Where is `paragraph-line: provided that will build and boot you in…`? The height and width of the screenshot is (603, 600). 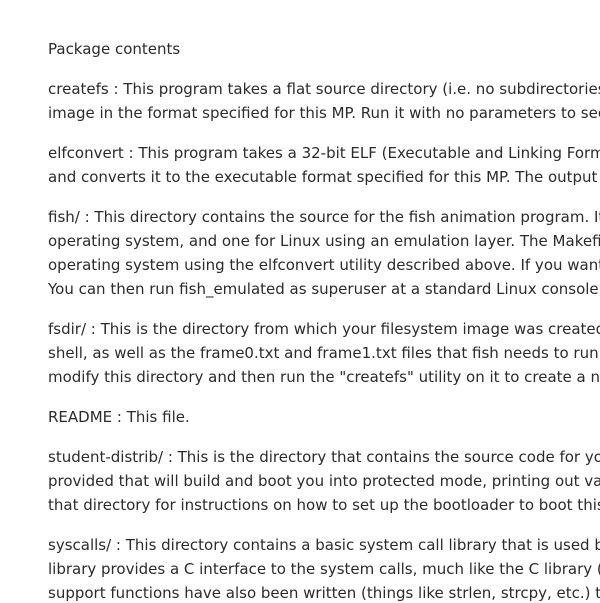
paragraph-line: provided that will build and boot you in… is located at coordinates (324, 481).